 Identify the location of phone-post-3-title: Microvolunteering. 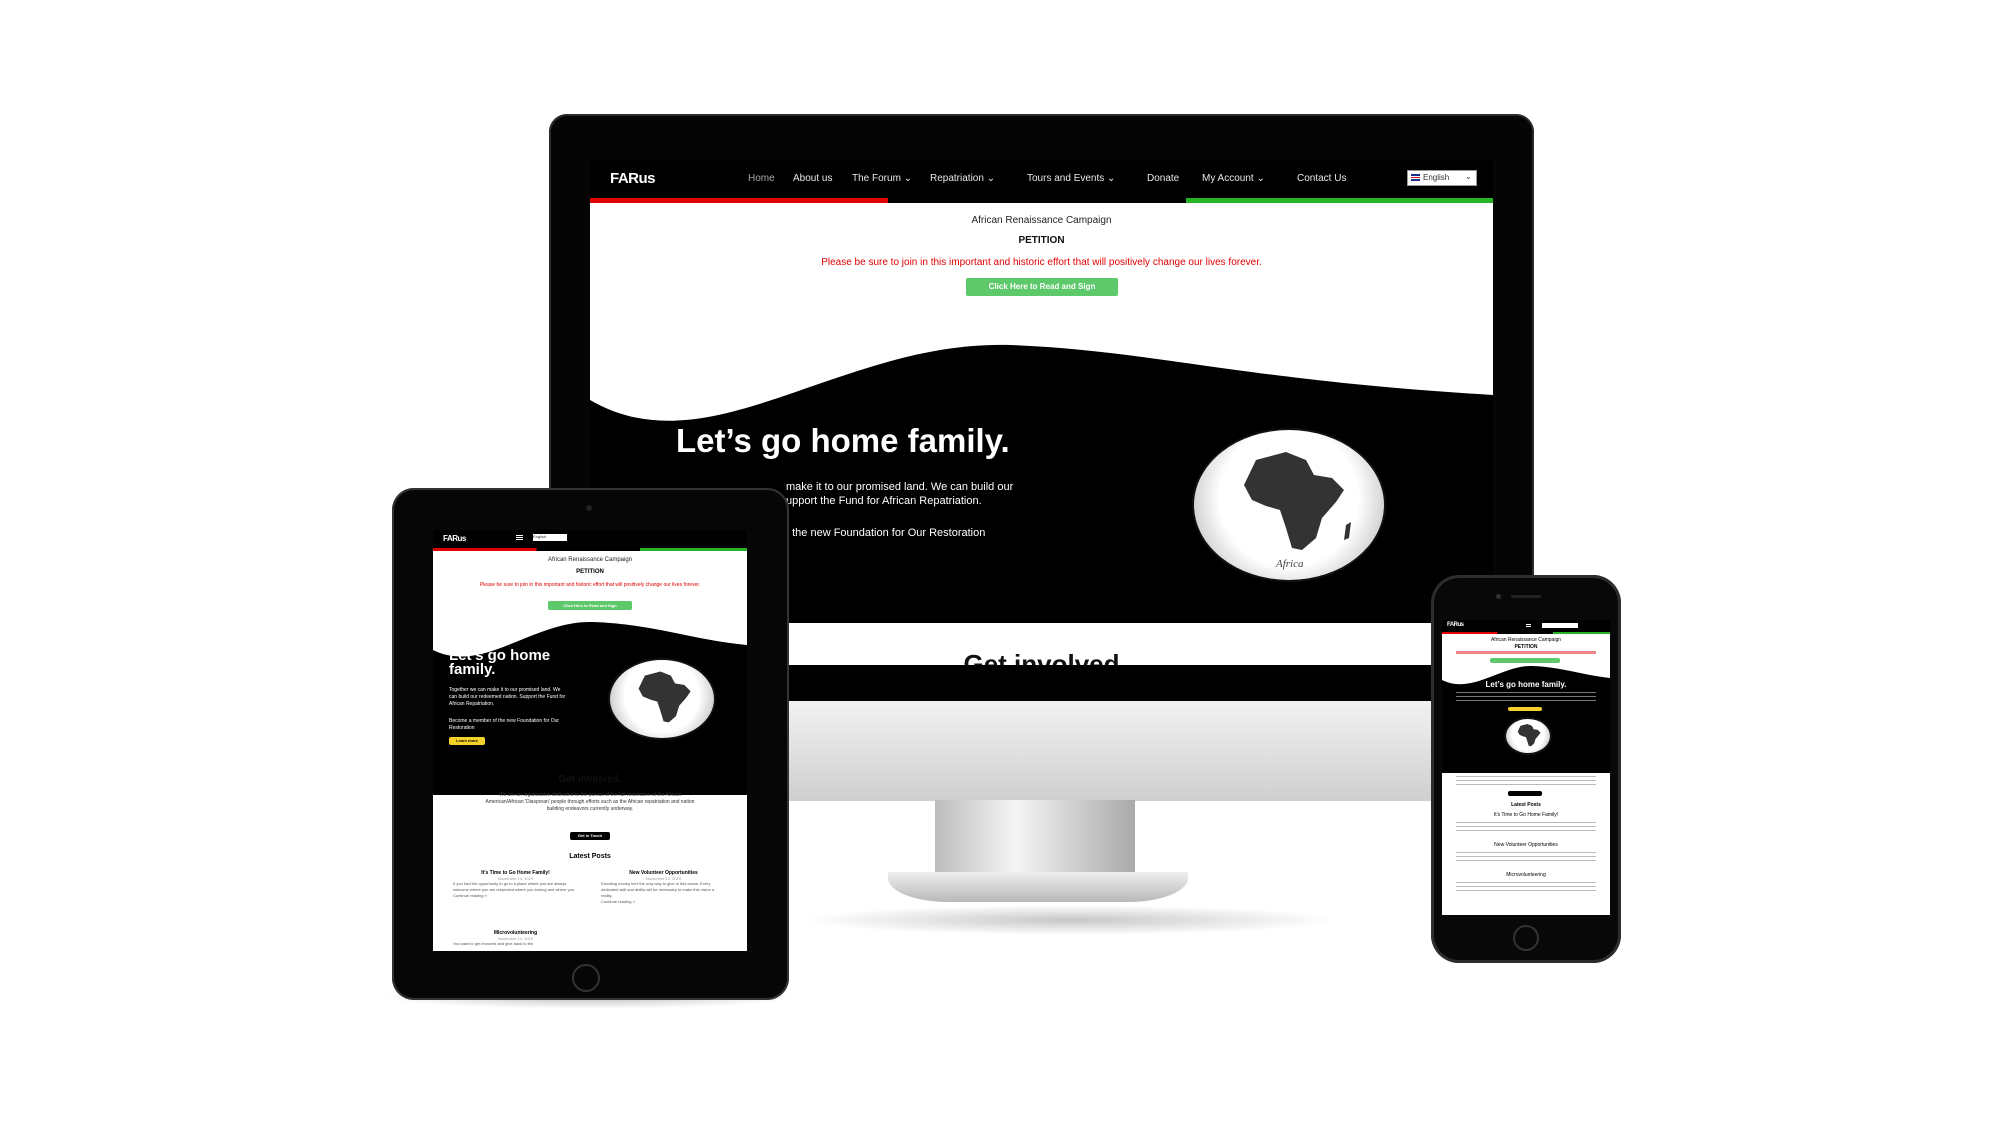
(1526, 875).